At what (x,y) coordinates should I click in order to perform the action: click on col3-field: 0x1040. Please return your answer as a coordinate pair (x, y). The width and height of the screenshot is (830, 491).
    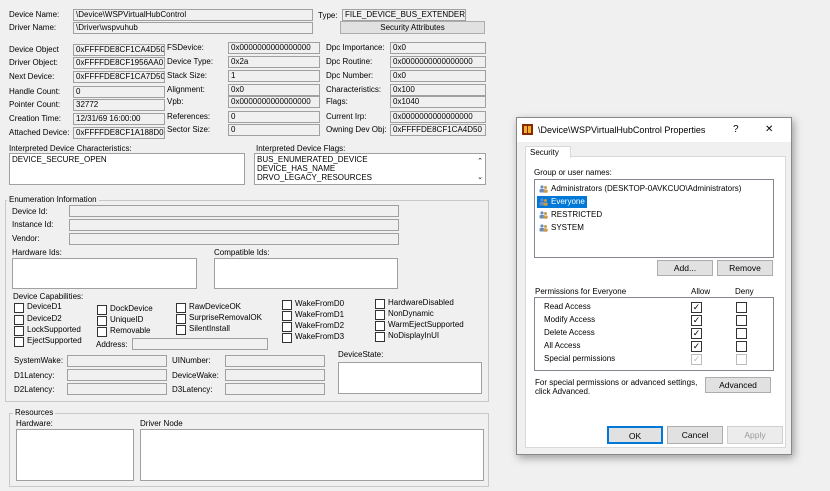
    Looking at the image, I should click on (438, 102).